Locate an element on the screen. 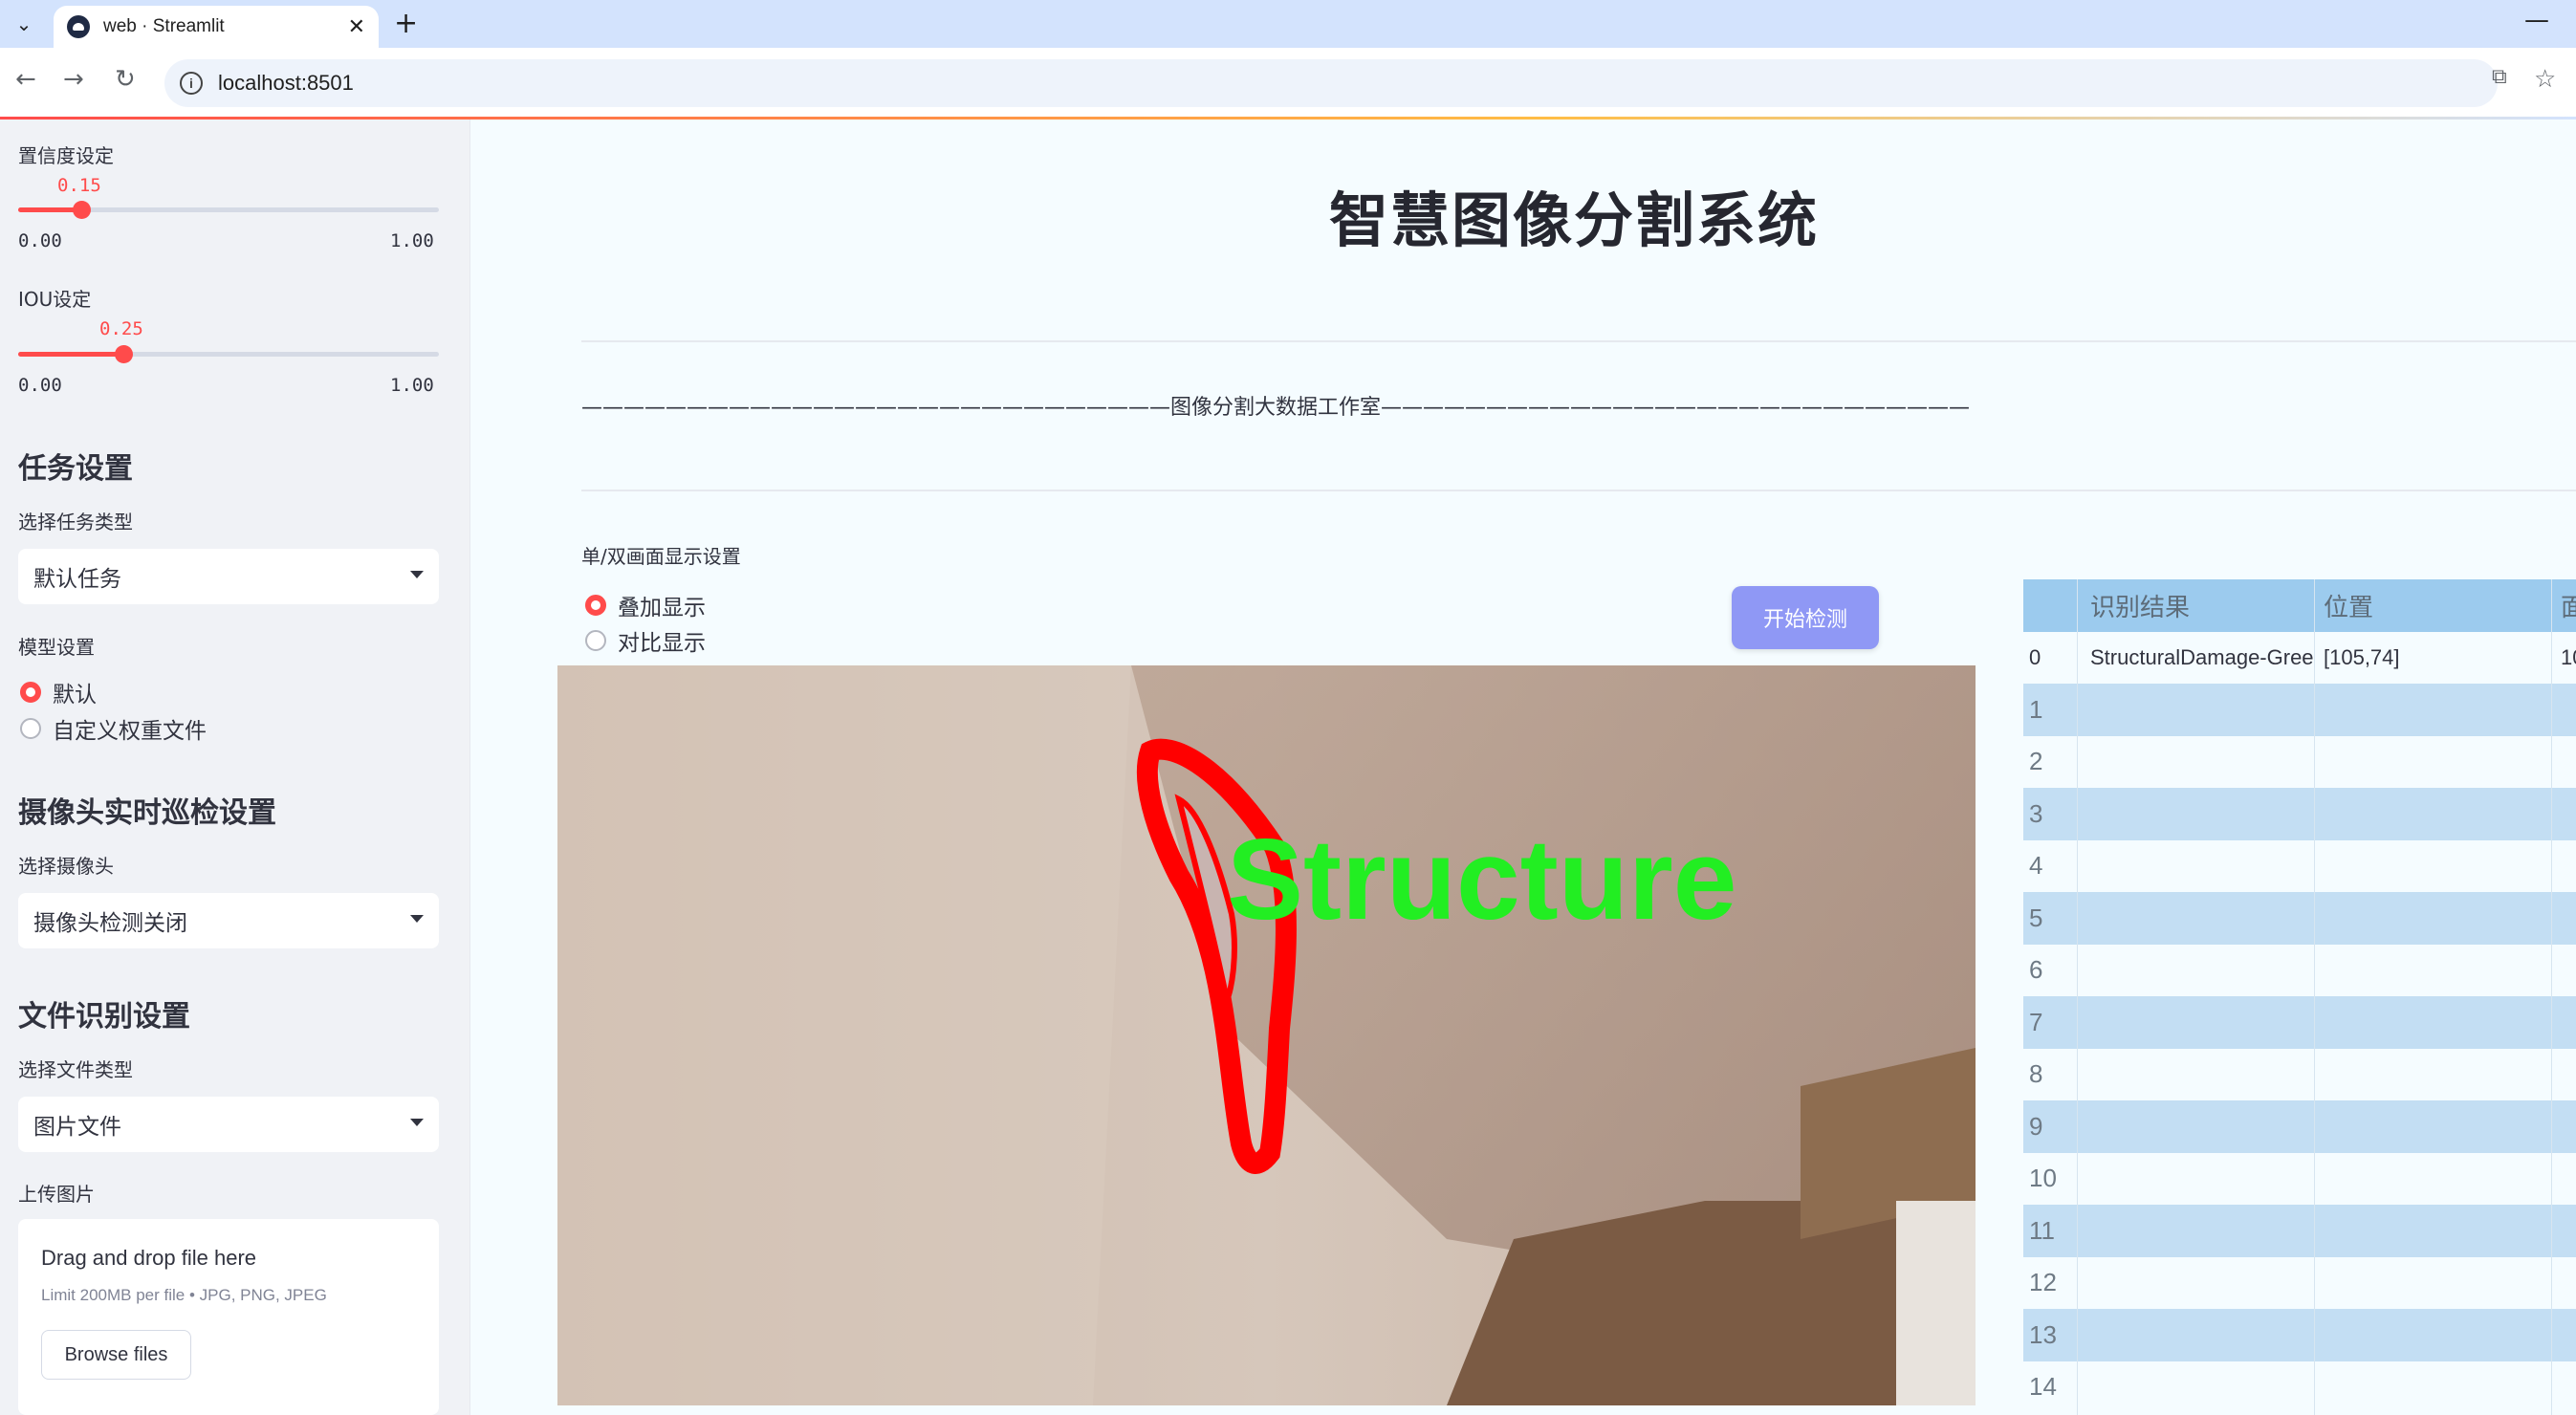 The height and width of the screenshot is (1415, 2576). table-header-row: 识别结果 位置 面积 时间 is located at coordinates (2299, 605).